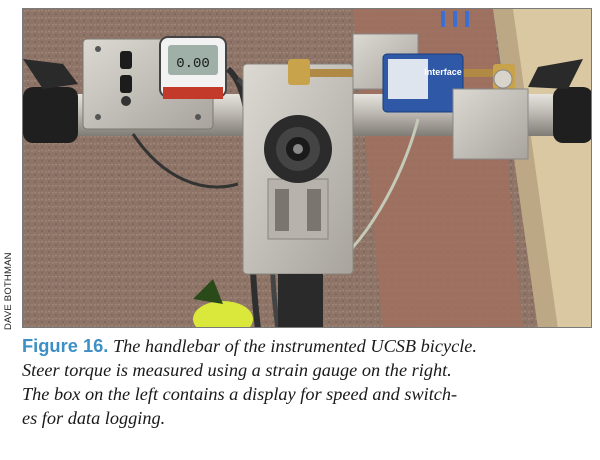 The width and height of the screenshot is (600, 460). Describe the element at coordinates (8, 356) in the screenshot. I see `photo-credit: DAVE BOTHMAN` at that location.